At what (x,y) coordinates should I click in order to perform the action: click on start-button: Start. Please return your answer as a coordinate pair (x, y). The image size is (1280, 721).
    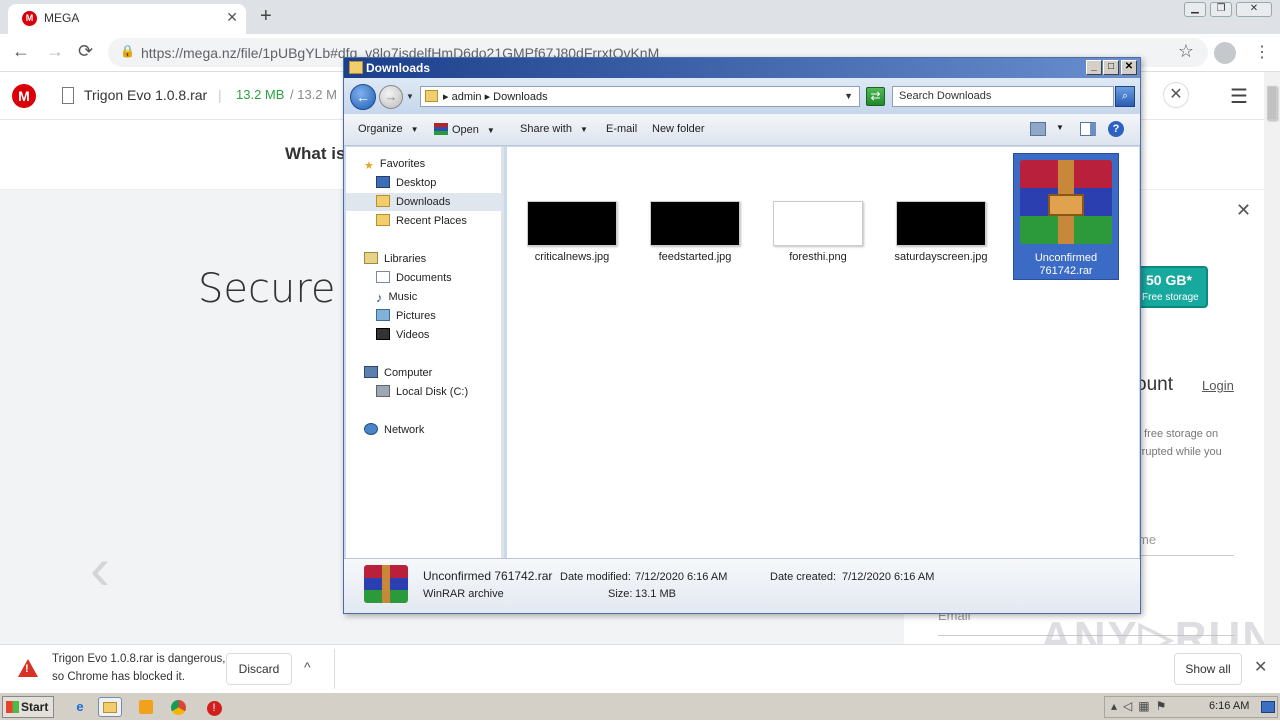
    Looking at the image, I should click on (28, 707).